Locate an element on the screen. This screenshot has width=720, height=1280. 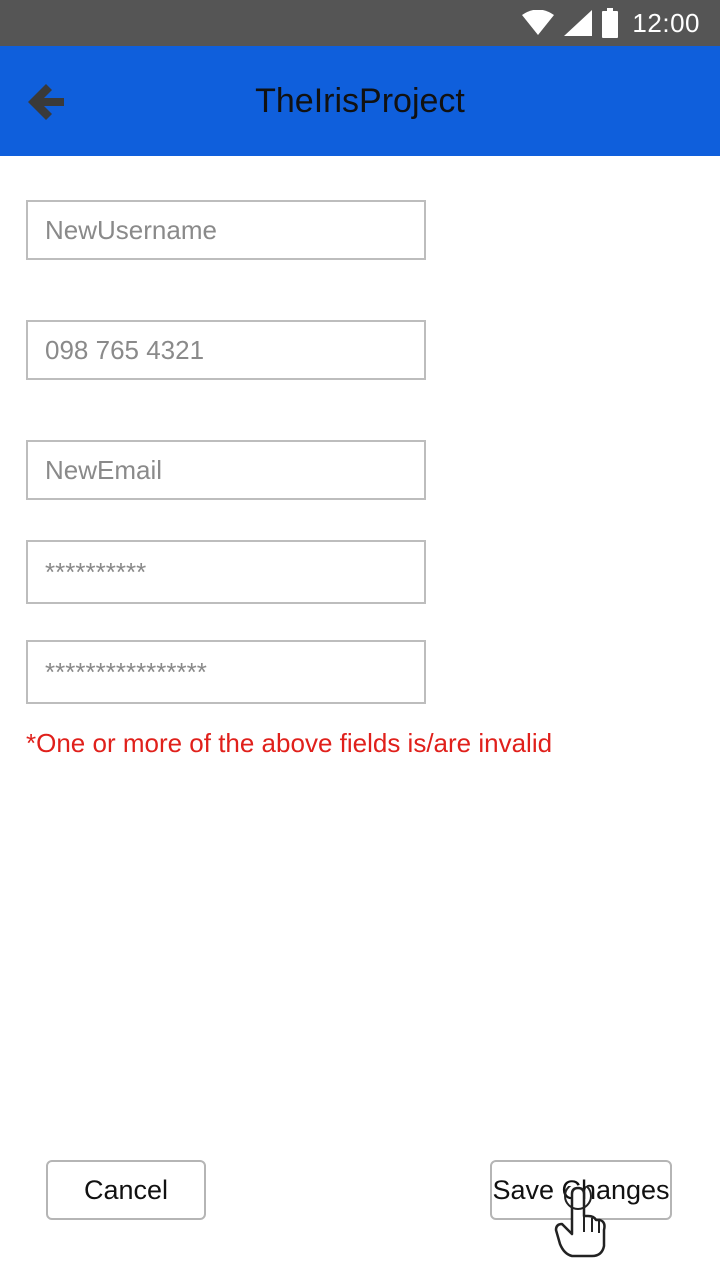
app-title: TheIrisProject is located at coordinates (360, 100).